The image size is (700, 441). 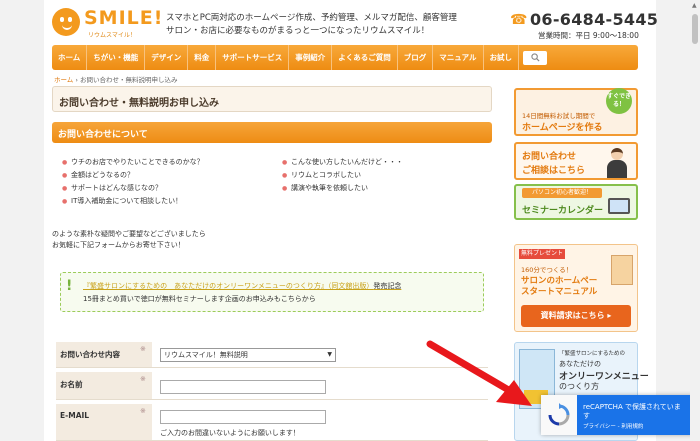 I want to click on list-item: こんな使い方したいんだけど・・・, so click(x=342, y=162).